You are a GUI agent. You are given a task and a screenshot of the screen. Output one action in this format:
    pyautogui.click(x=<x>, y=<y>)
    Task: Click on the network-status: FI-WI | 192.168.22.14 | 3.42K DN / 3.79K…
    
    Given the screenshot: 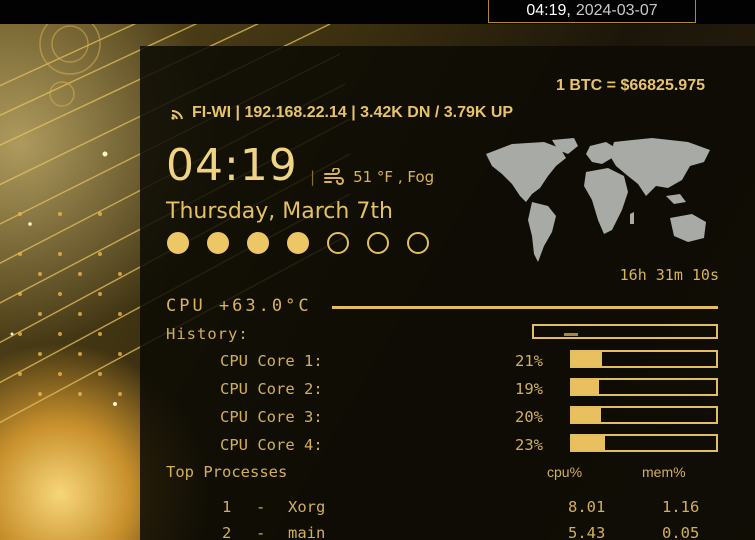 What is the action you would take?
    pyautogui.click(x=341, y=113)
    